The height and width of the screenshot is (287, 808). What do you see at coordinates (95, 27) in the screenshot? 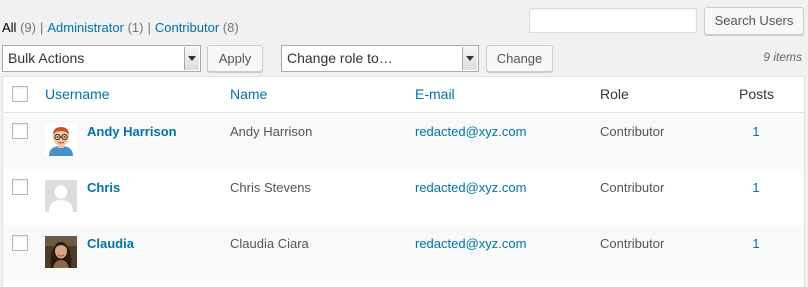
I see `filter-administrator: Administrator (1)` at bounding box center [95, 27].